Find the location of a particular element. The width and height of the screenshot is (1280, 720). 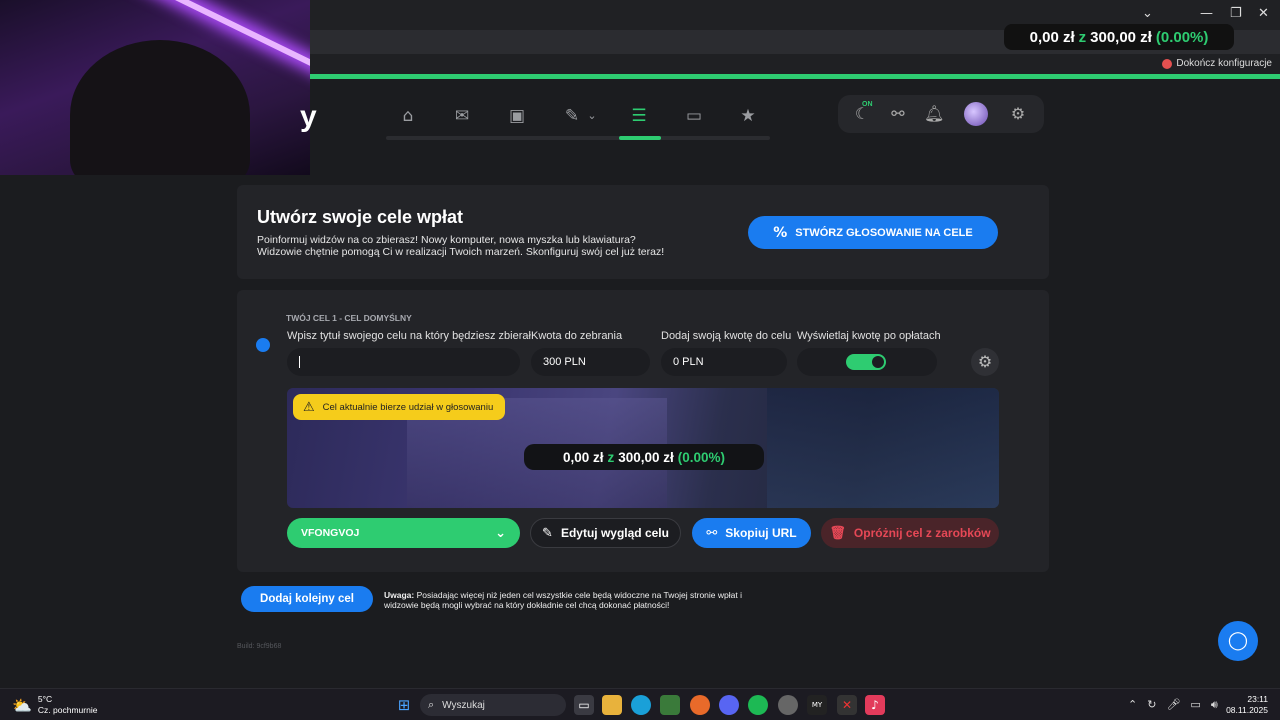

weather-desc: Cz. pochmurnie is located at coordinates (67, 710).